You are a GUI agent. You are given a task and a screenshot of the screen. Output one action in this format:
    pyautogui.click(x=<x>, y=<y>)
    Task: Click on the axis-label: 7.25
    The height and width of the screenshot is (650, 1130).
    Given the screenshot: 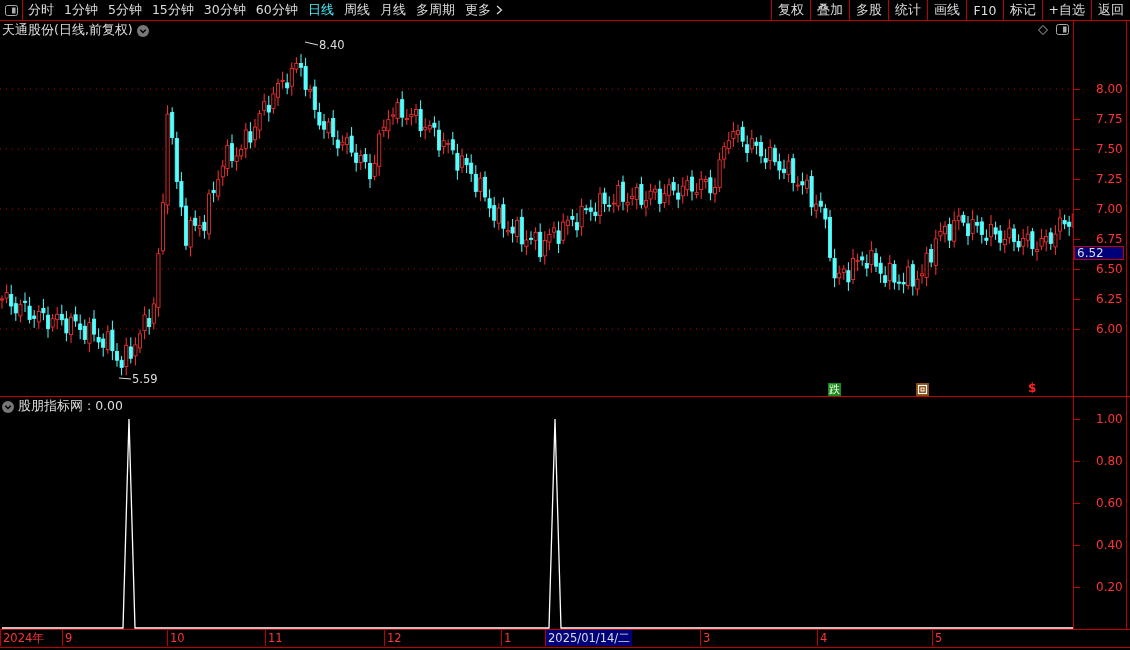 What is the action you would take?
    pyautogui.click(x=1109, y=179)
    